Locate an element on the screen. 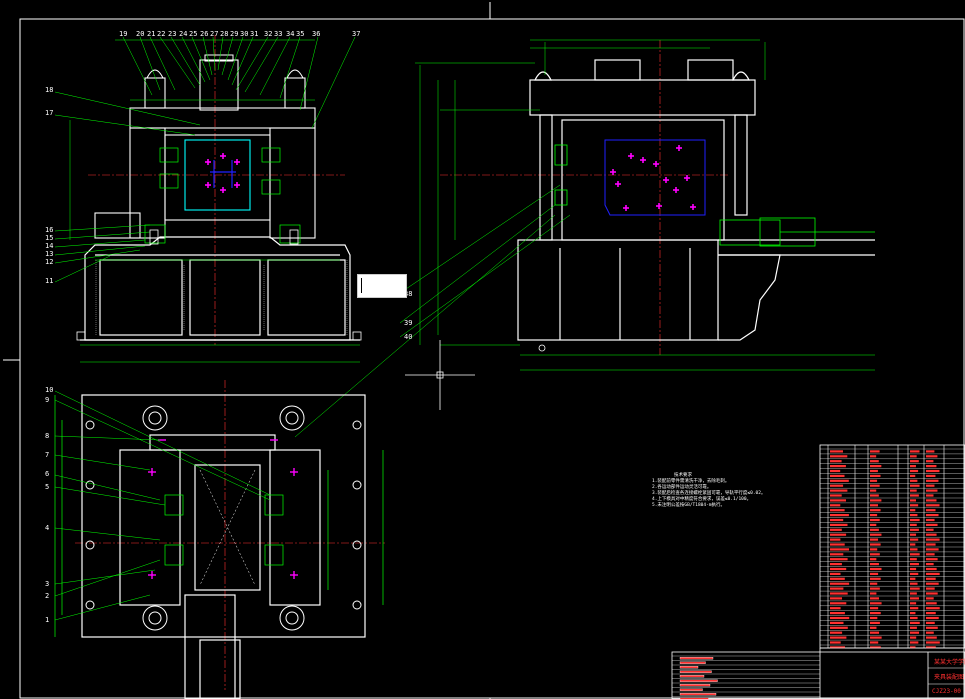 This screenshot has height=699, width=965. title-block-school: 某某大学学院 is located at coordinates (949, 662).